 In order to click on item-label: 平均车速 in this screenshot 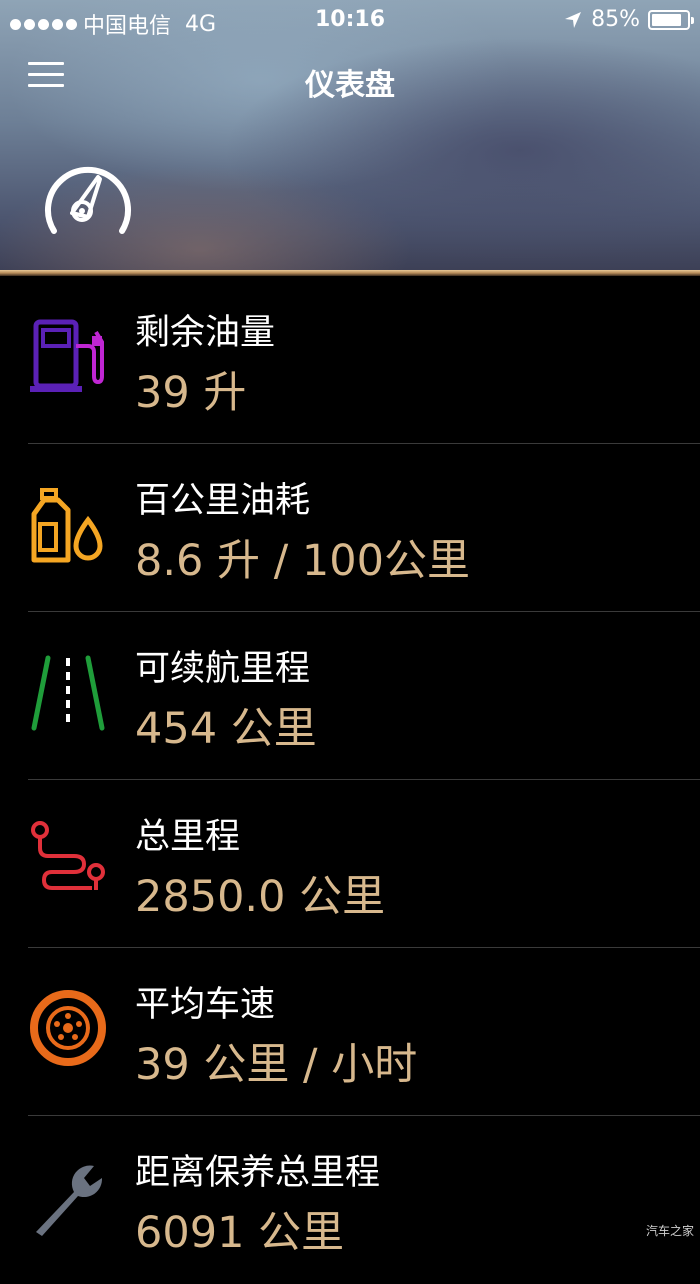, I will do `click(205, 1005)`.